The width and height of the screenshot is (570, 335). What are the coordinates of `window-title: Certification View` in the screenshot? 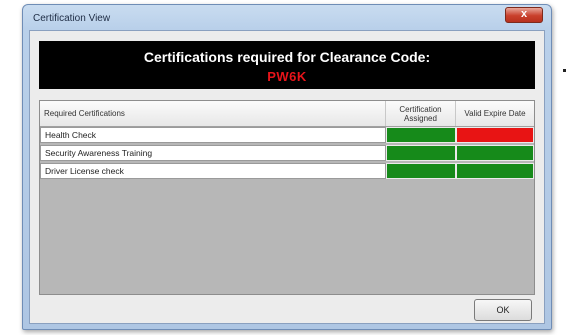 It's located at (72, 18).